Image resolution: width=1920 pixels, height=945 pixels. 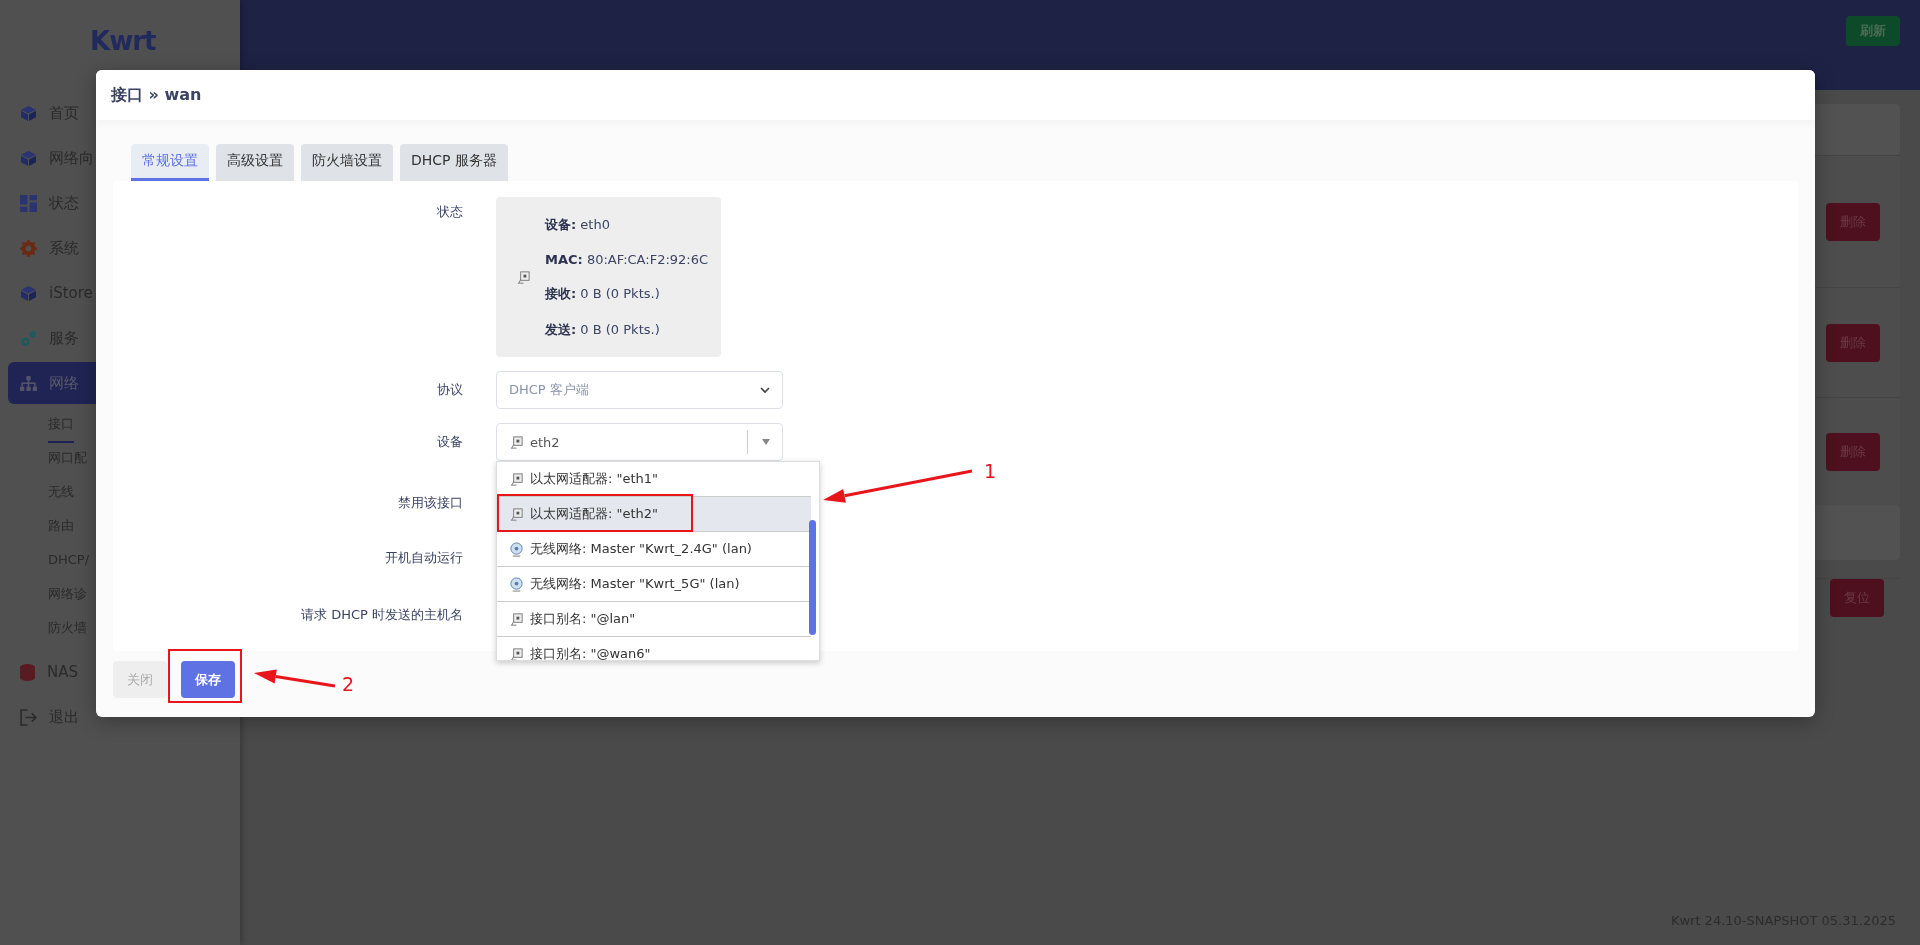 I want to click on status-text: 发送: 0 B (0 Pkts.), so click(x=603, y=329).